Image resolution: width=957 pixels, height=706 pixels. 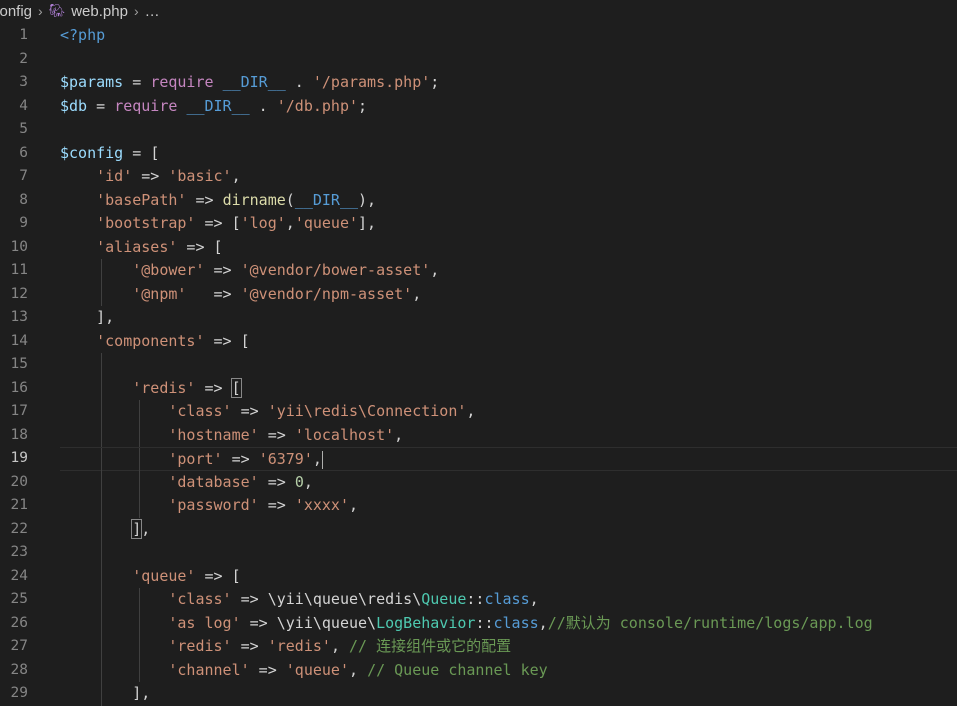 I want to click on code-line: 9 'bootstrap' => ['log','queue'],, so click(x=478, y=224).